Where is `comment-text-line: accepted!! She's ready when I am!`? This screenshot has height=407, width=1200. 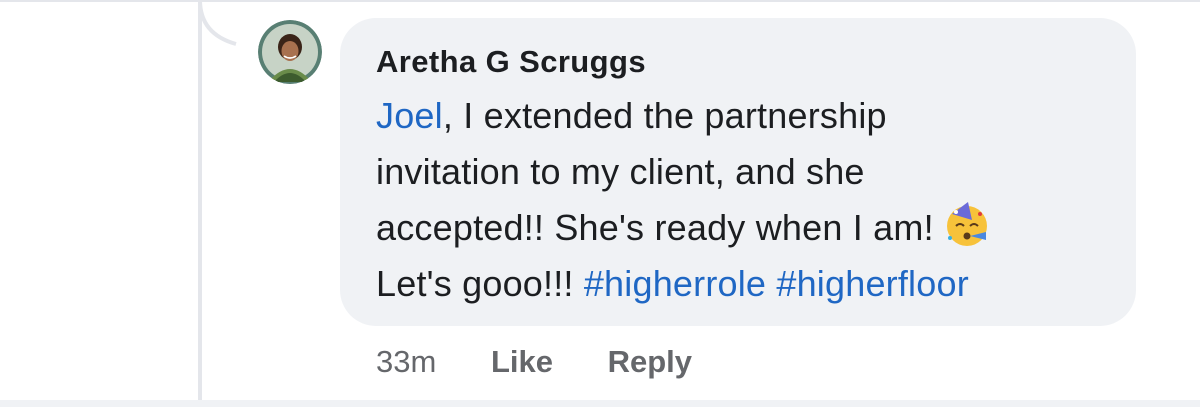
comment-text-line: accepted!! She's ready when I am! is located at coordinates (756, 228).